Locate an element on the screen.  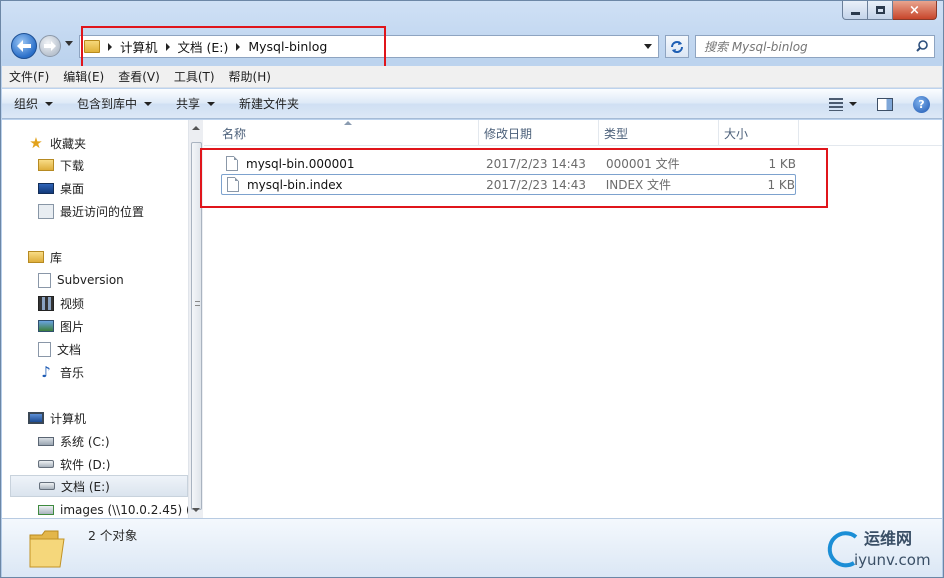
view-dropdown-icon is located at coordinates (853, 104).